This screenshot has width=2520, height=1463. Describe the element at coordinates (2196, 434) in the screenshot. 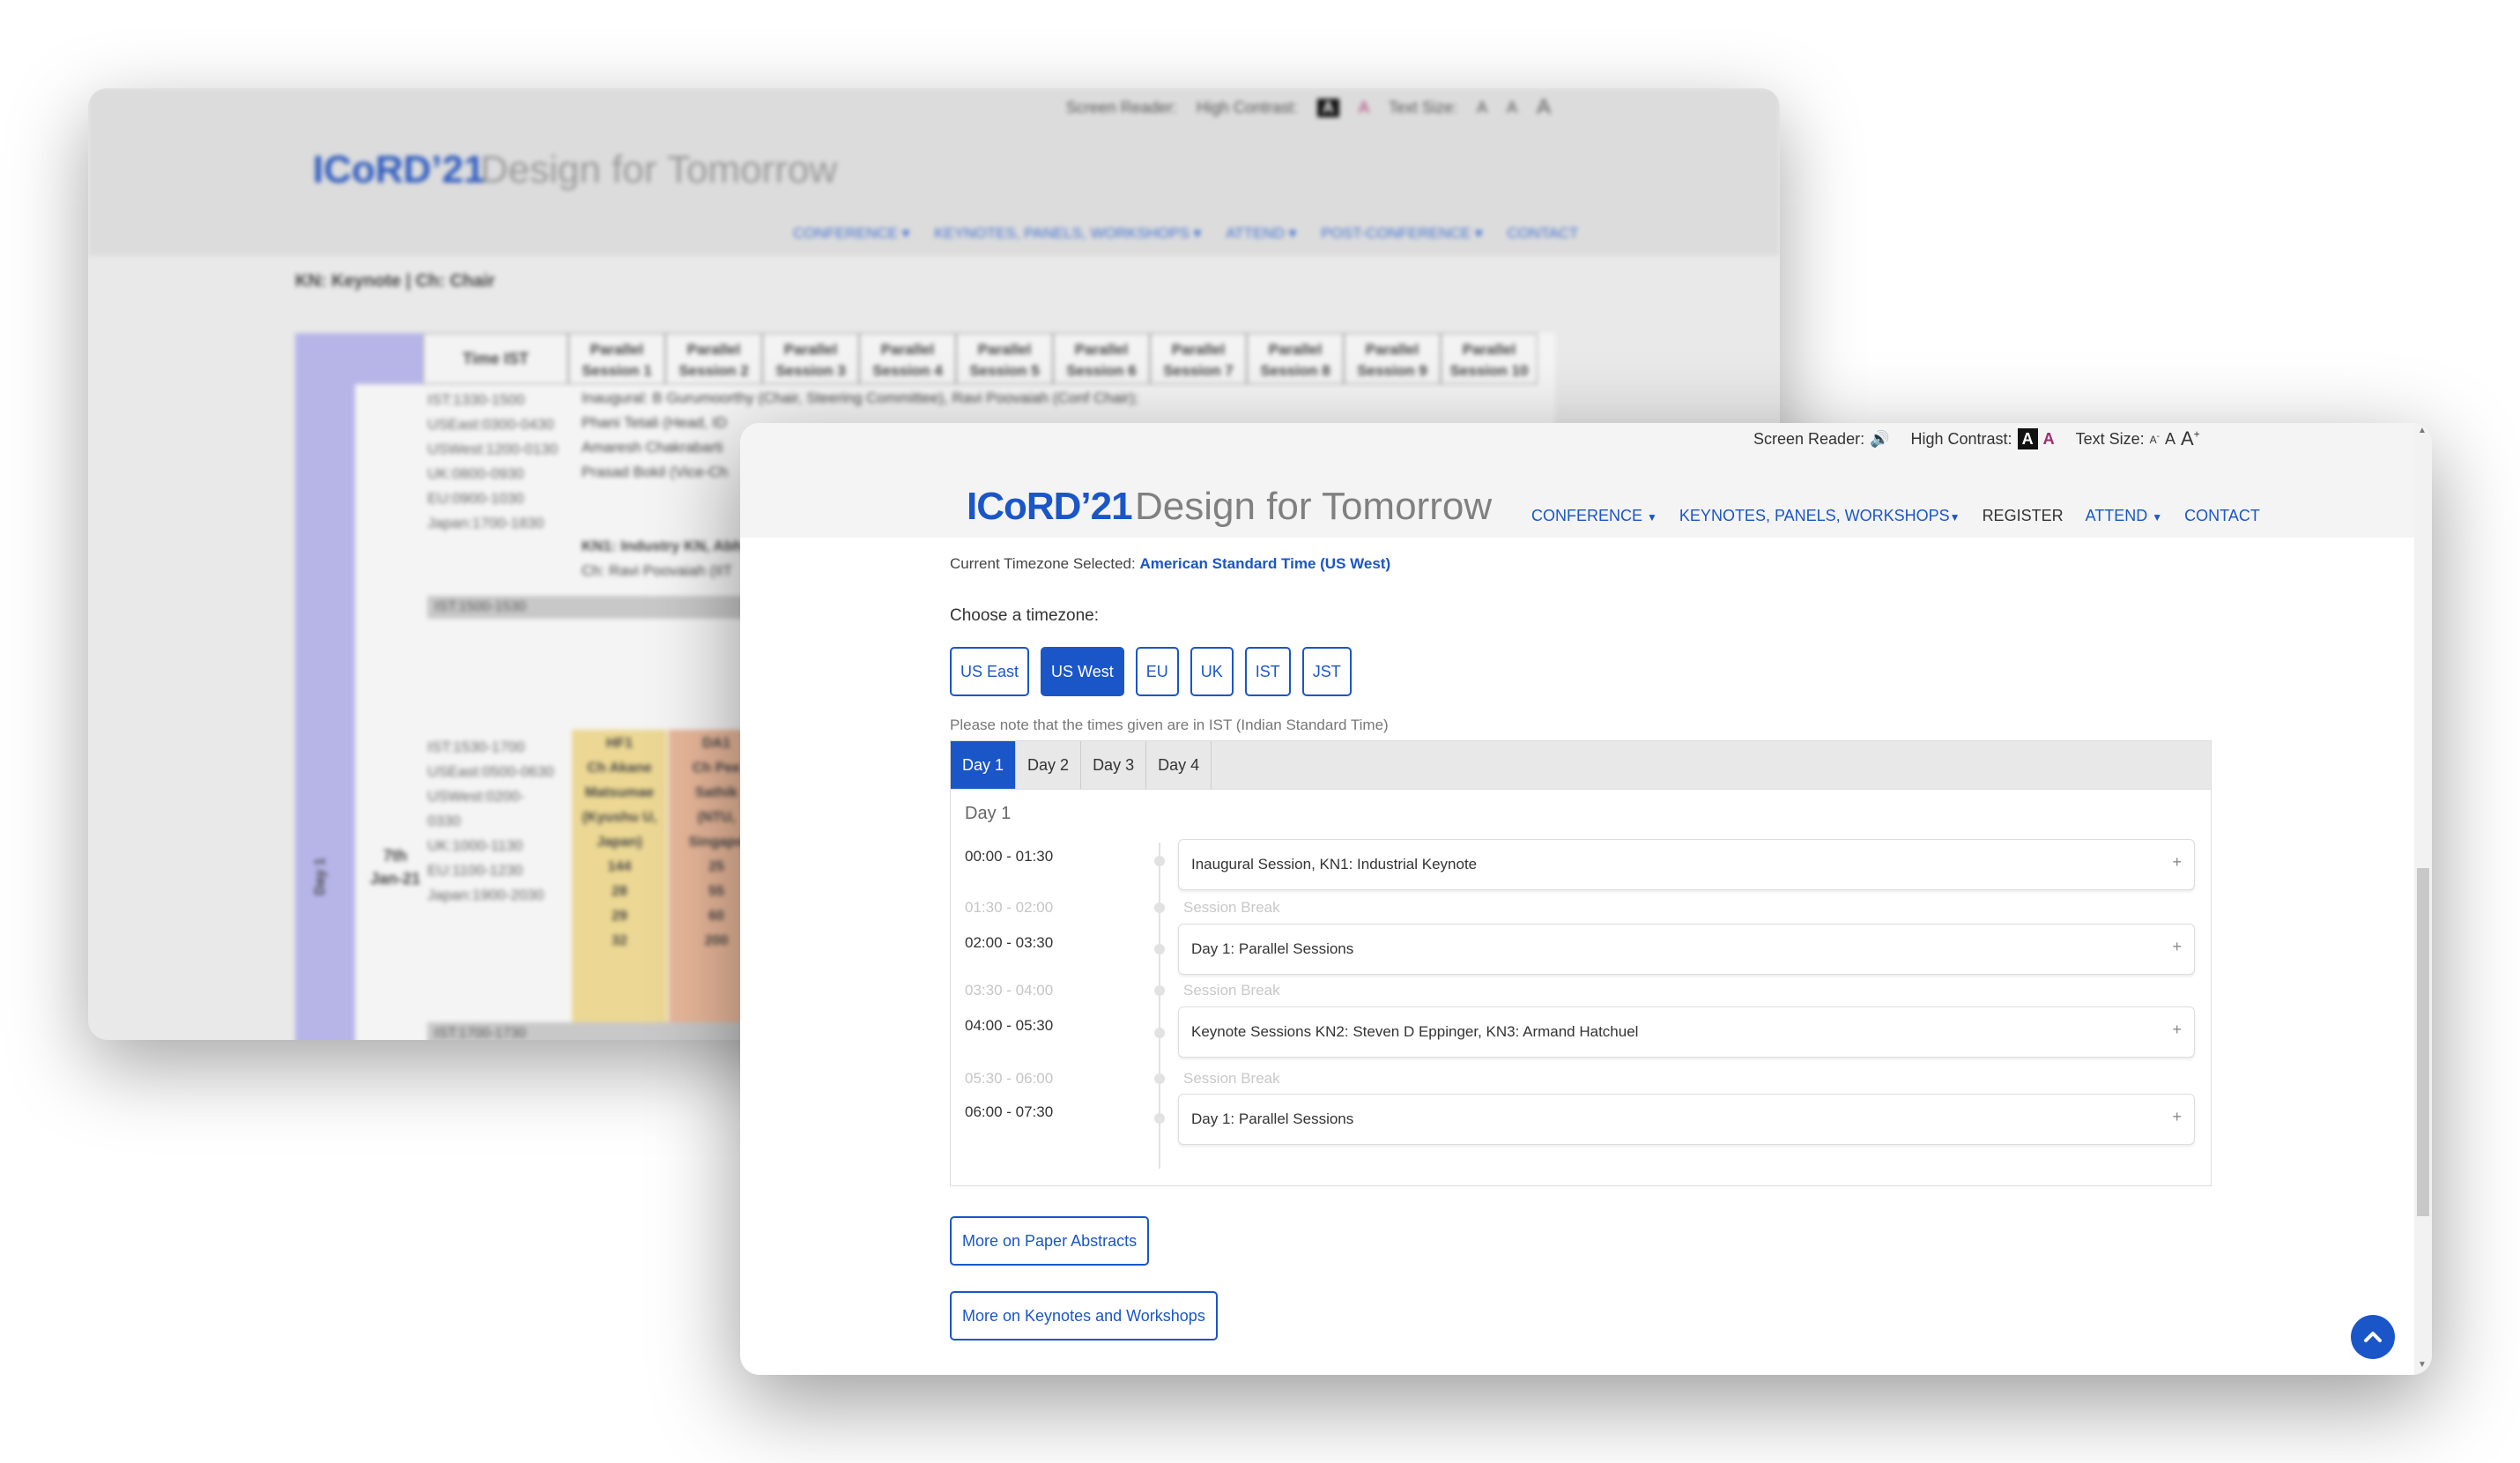

I see `text-size-large-sup: +` at that location.